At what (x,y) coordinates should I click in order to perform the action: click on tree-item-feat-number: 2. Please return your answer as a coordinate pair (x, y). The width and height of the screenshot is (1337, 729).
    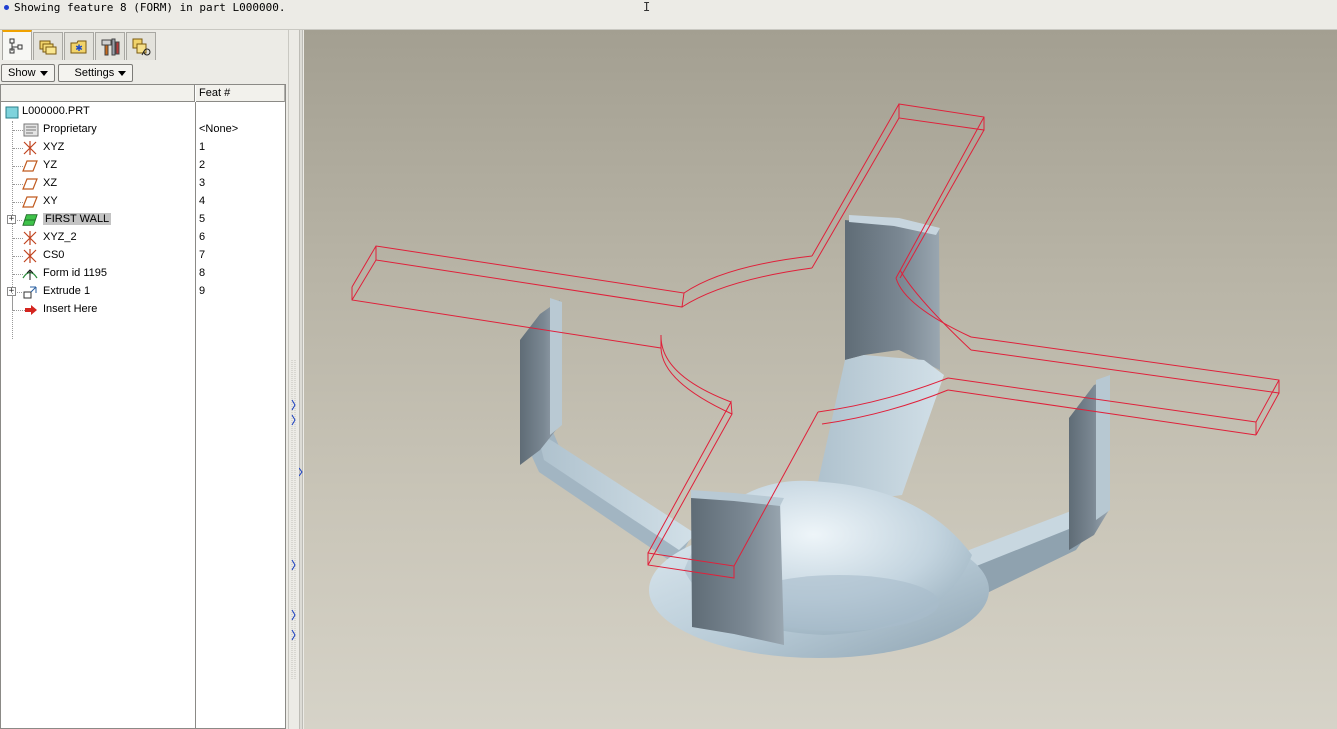
    Looking at the image, I should click on (202, 165).